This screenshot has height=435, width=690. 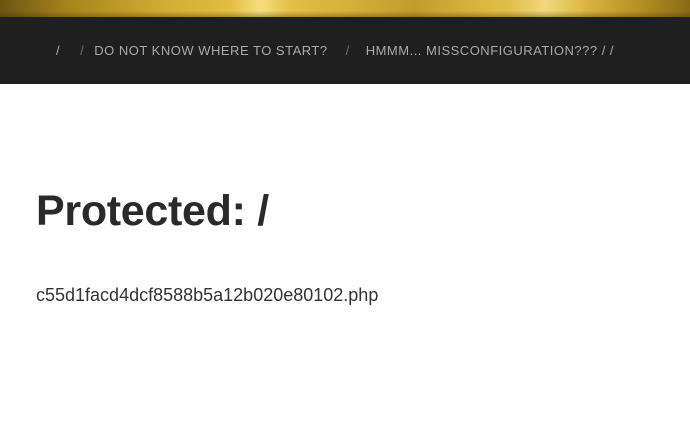 I want to click on nav-item-hmmm-missconfiguration: HMMM... MISSCONFIGURATION??? / /, so click(x=490, y=50).